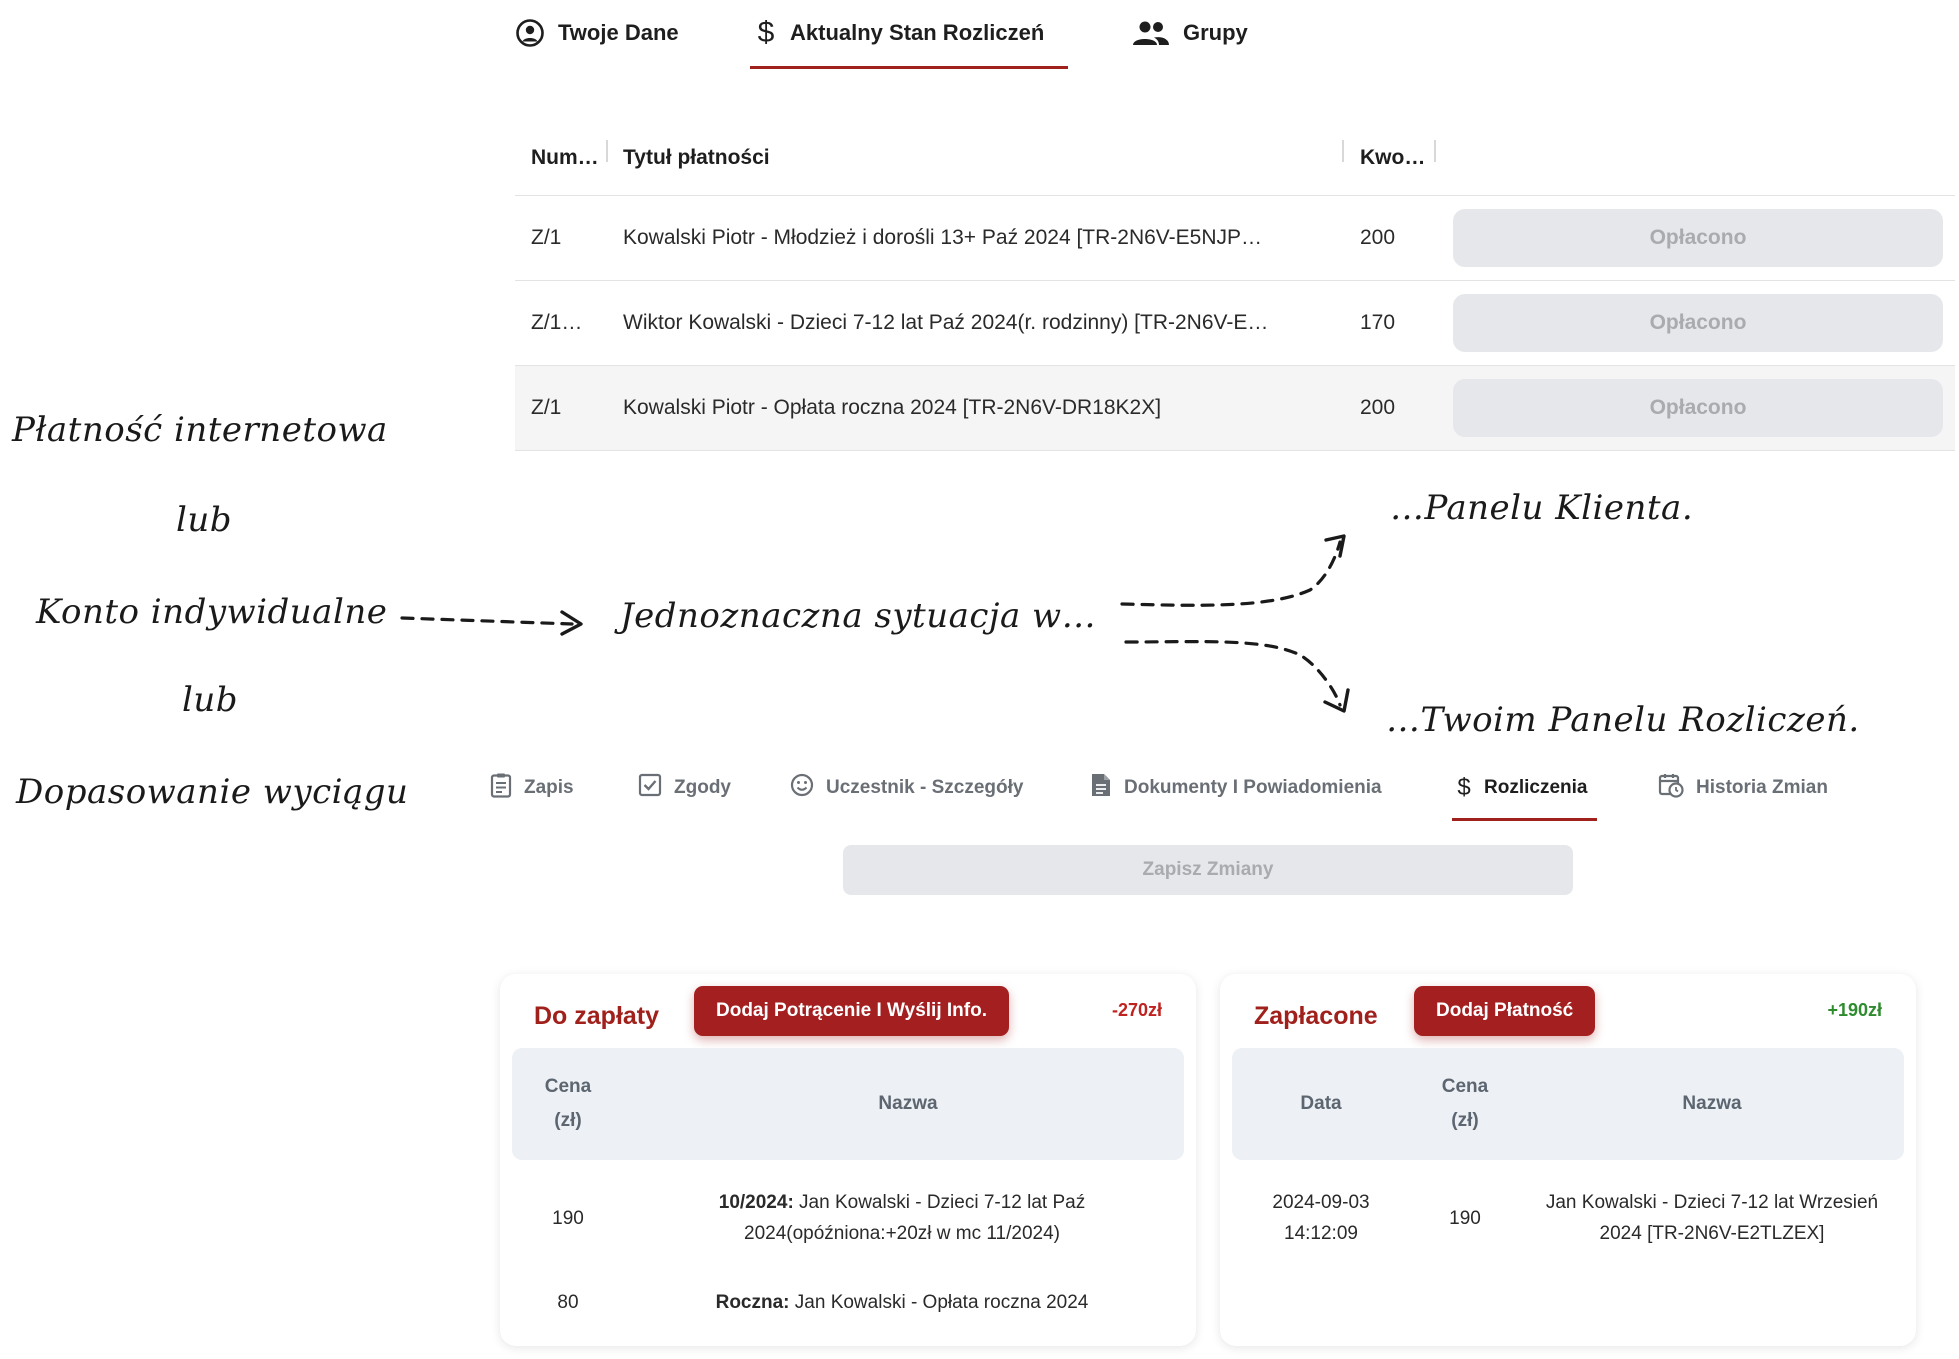  Describe the element at coordinates (487, 621) in the screenshot. I see `dashed-arrow-source` at that location.